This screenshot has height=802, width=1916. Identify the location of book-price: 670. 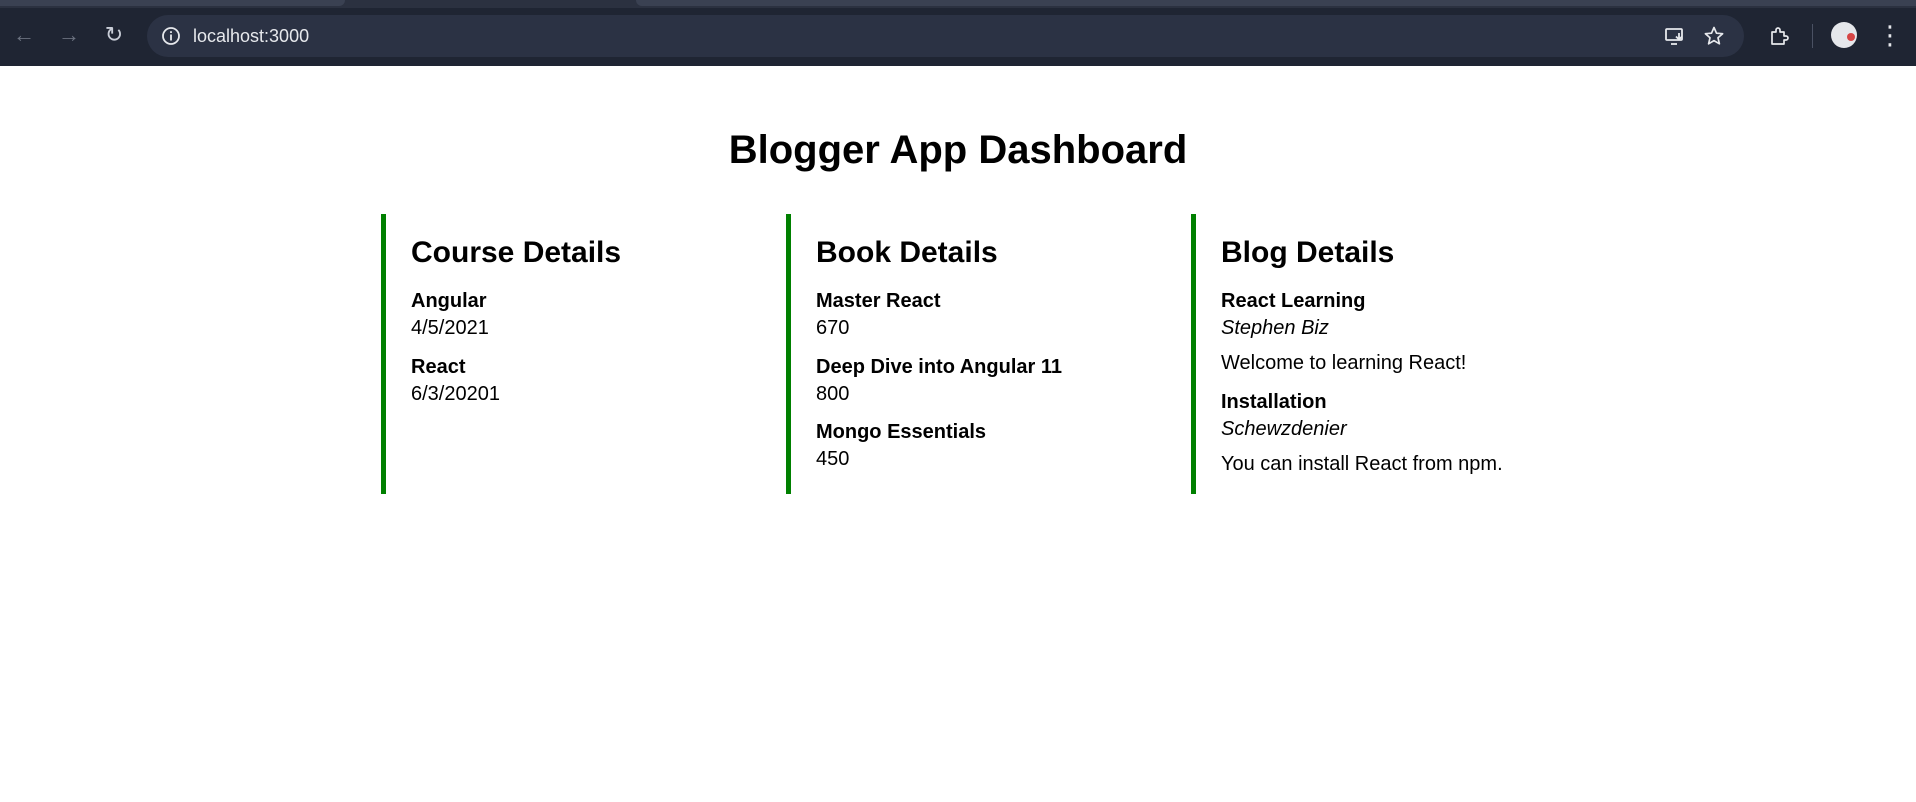
(833, 328).